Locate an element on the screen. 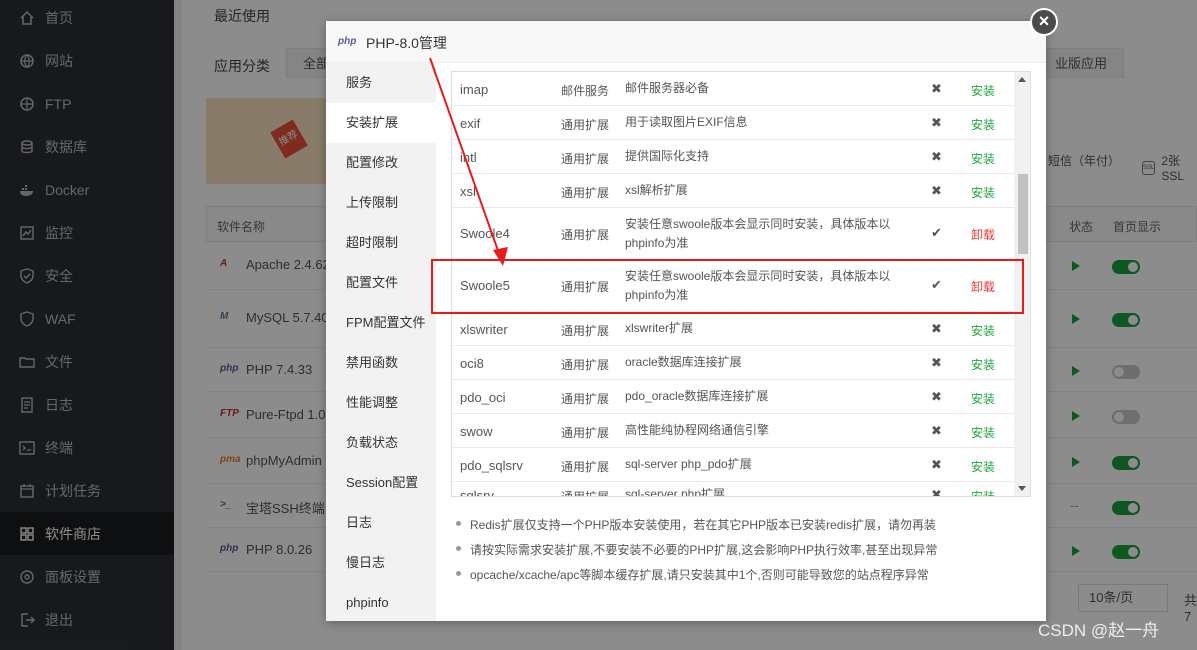 This screenshot has height=650, width=1197. annotation-arrow-icon is located at coordinates (468, 161).